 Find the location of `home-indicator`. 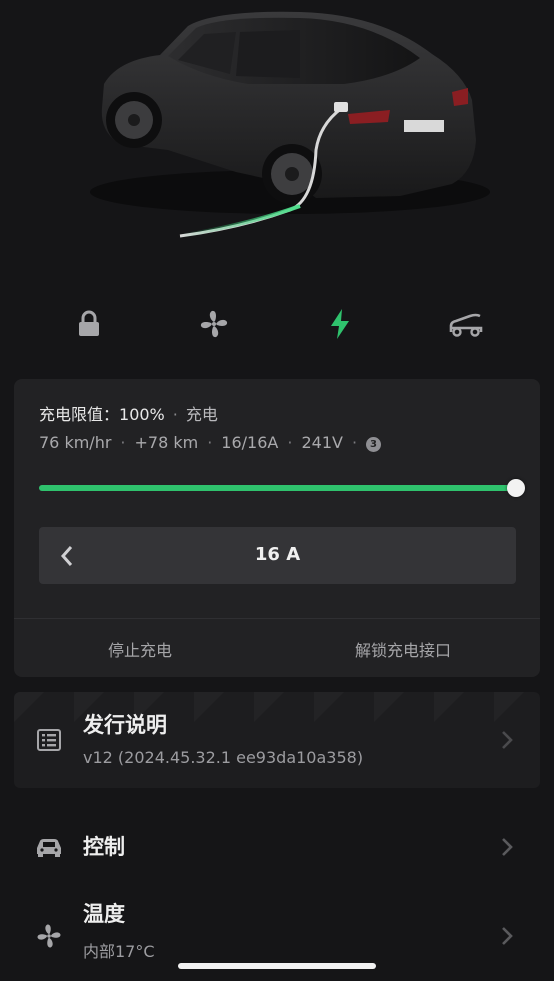

home-indicator is located at coordinates (277, 966).